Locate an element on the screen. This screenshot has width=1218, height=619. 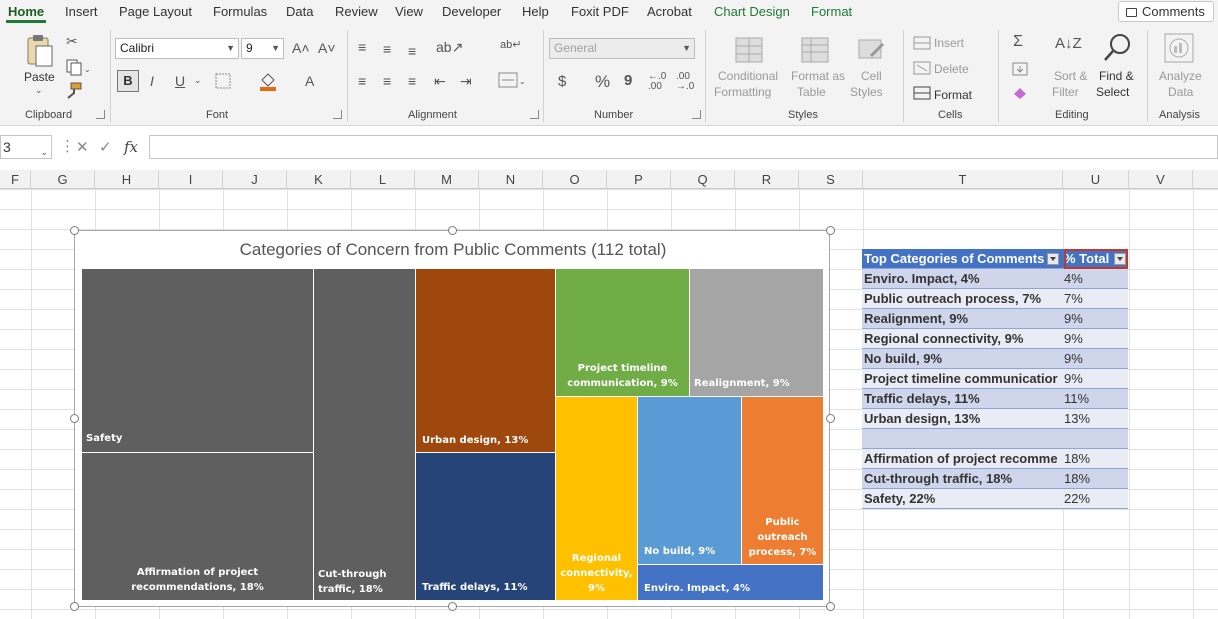
tab-page-layout: Page Layout is located at coordinates (155, 11).